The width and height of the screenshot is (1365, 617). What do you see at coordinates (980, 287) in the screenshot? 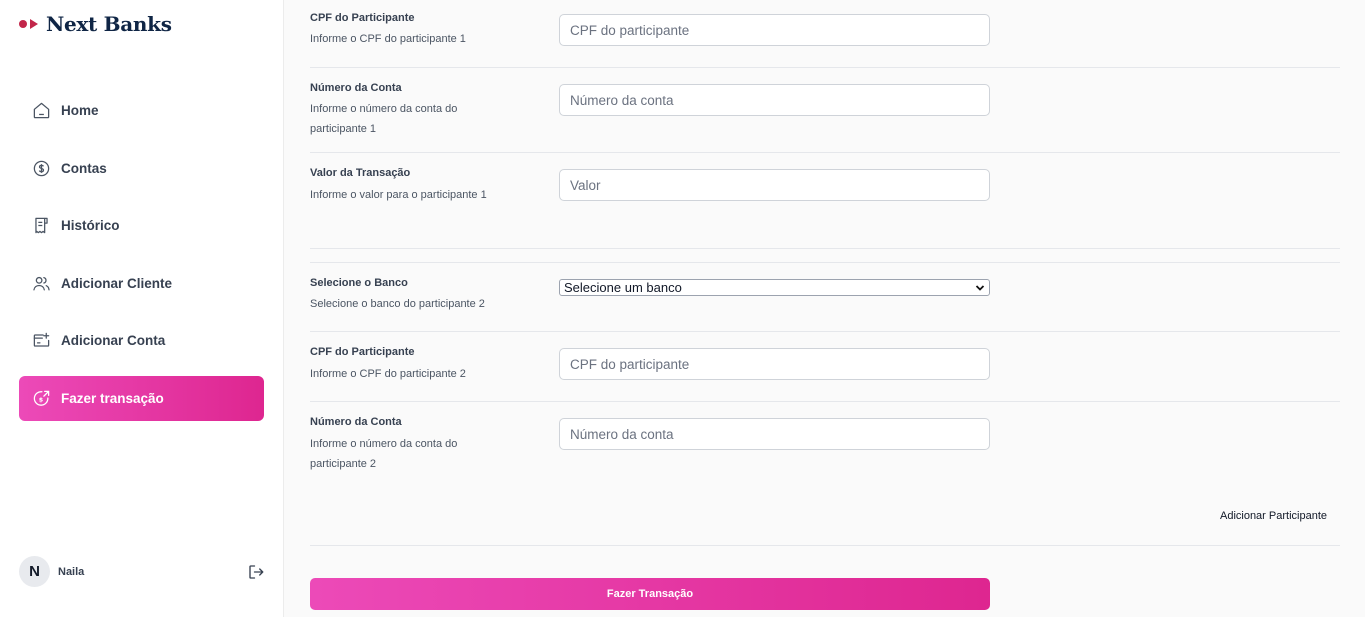
I see `chevron-down-icon` at bounding box center [980, 287].